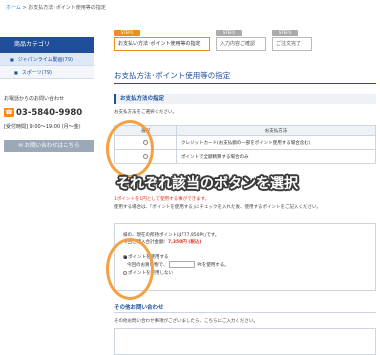 The width and height of the screenshot is (380, 355). I want to click on option-use-points-label: ポイントを使用する, so click(148, 257).